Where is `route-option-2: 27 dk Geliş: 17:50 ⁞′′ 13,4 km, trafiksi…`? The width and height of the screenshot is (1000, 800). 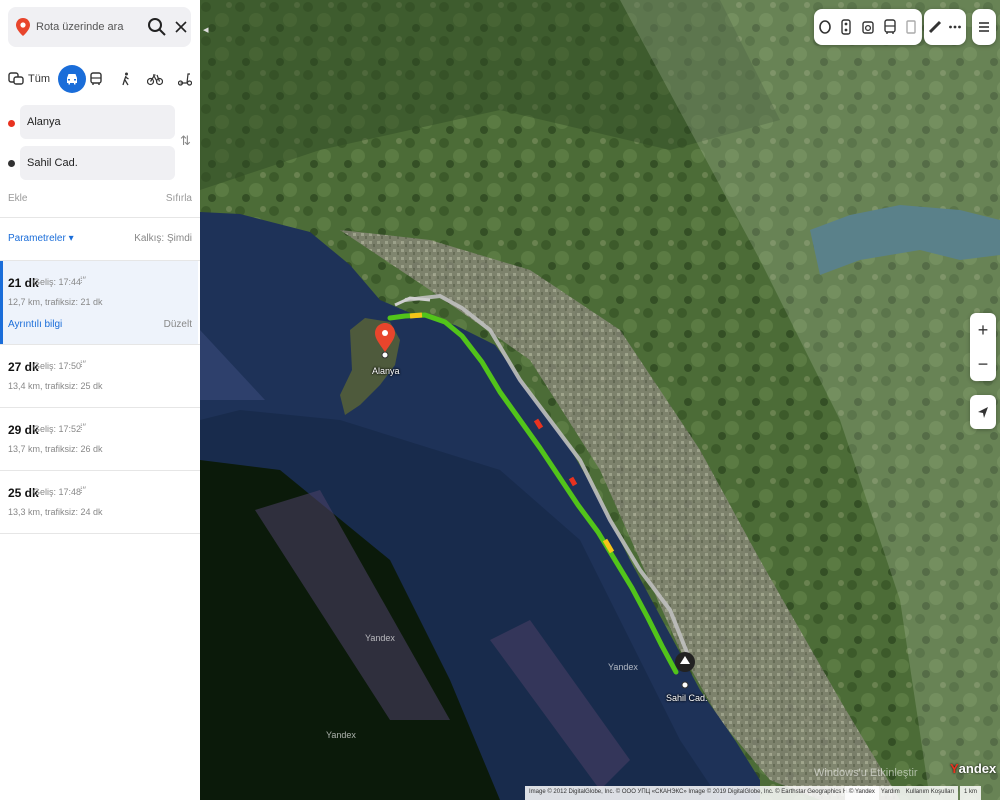 route-option-2: 27 dk Geliş: 17:50 ⁞′′ 13,4 km, trafiksi… is located at coordinates (99, 376).